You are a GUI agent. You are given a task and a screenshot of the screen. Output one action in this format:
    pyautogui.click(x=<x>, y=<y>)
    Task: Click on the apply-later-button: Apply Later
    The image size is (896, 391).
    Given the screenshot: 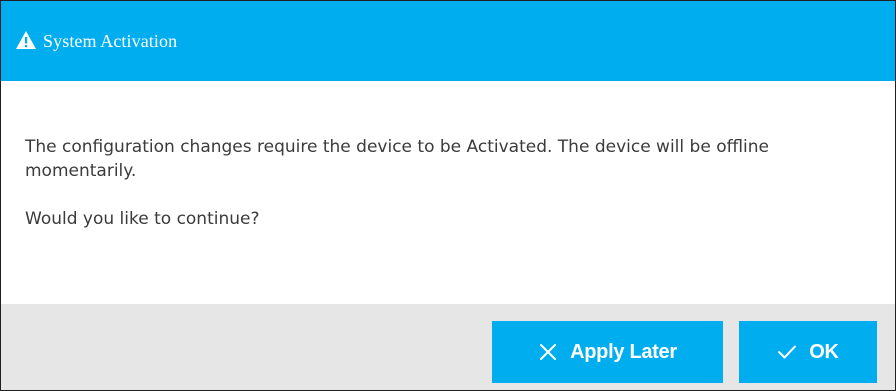 What is the action you would take?
    pyautogui.click(x=607, y=352)
    